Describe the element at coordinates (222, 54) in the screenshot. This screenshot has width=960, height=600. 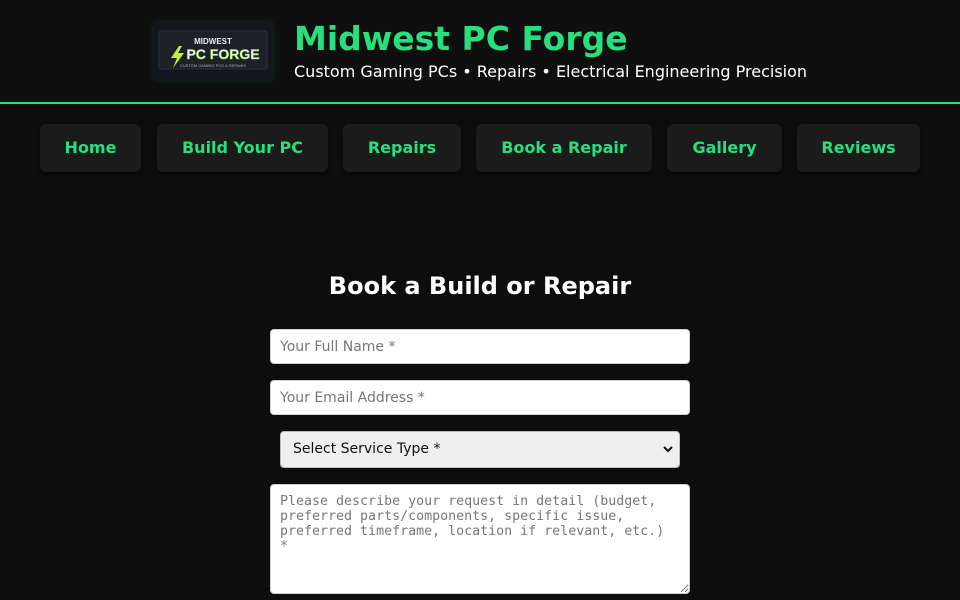
I see `logo-line2: PC FORGE` at that location.